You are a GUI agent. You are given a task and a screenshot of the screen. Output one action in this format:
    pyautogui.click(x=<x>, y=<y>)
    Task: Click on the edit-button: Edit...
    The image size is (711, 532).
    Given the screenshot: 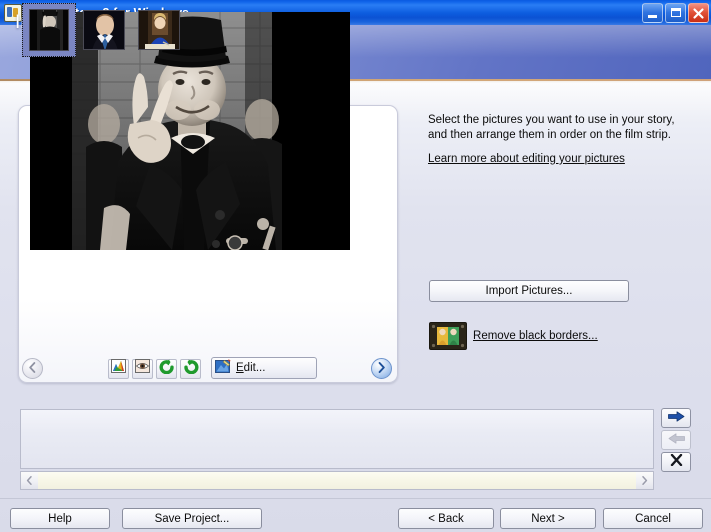 What is the action you would take?
    pyautogui.click(x=264, y=368)
    